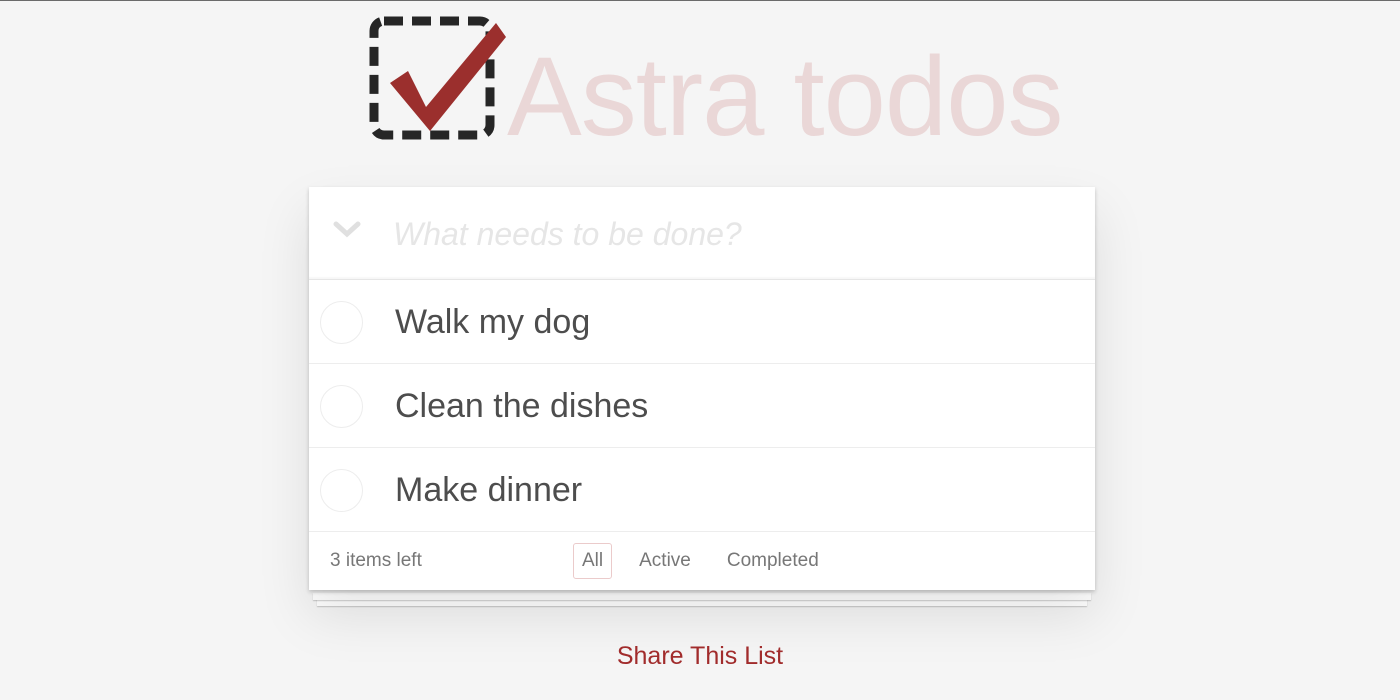  I want to click on chevron-down-icon, so click(357, 234).